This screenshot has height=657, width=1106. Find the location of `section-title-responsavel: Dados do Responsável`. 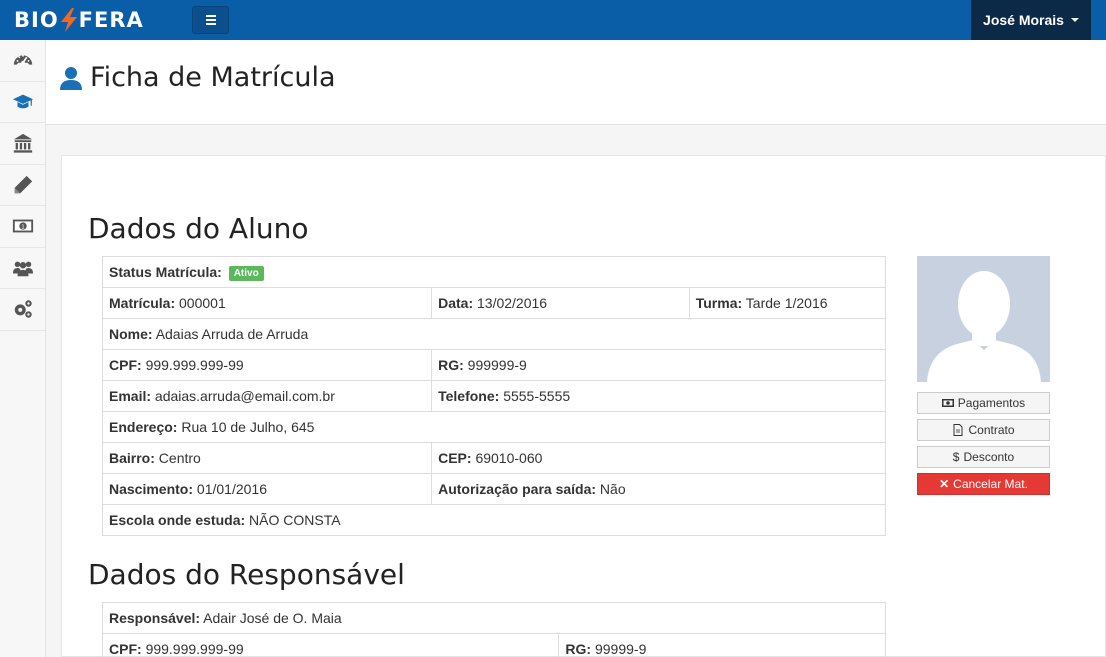

section-title-responsavel: Dados do Responsável is located at coordinates (246, 574).